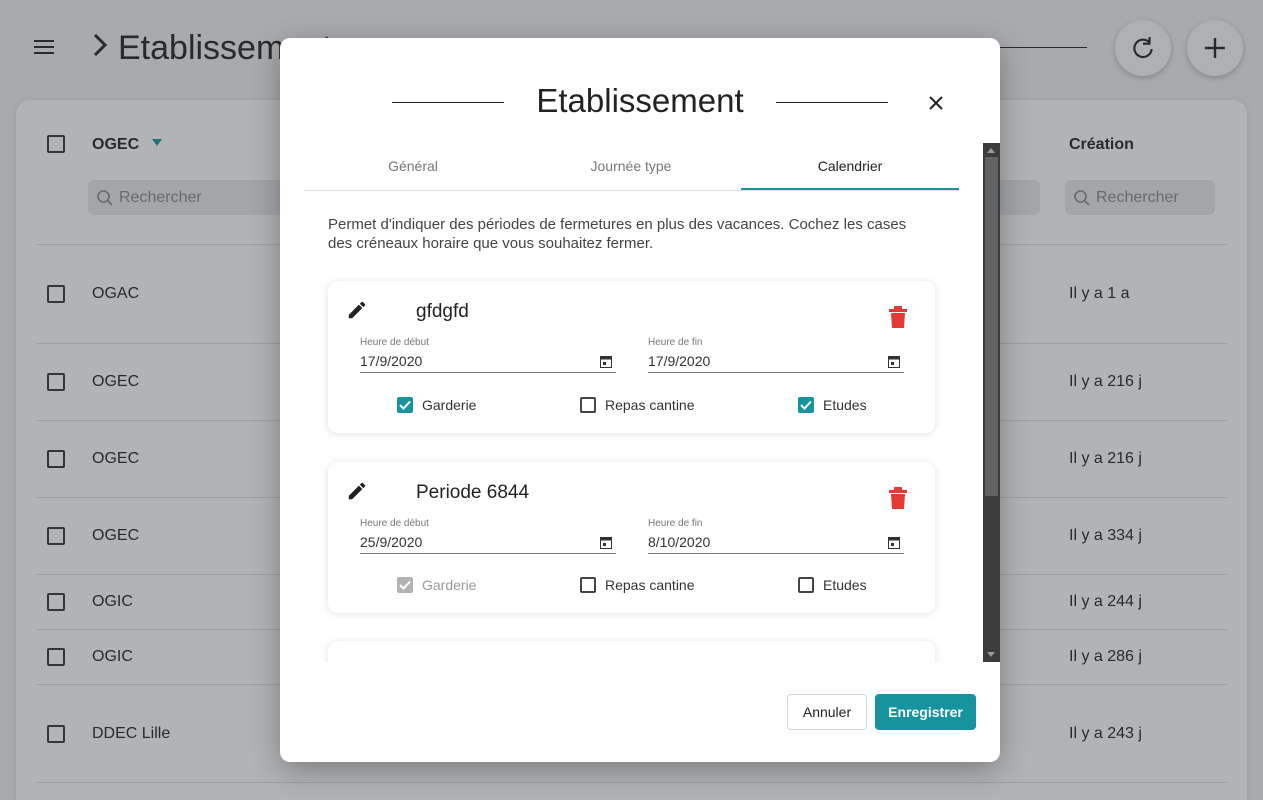  Describe the element at coordinates (991, 326) in the screenshot. I see `scrollbar-thumb` at that location.